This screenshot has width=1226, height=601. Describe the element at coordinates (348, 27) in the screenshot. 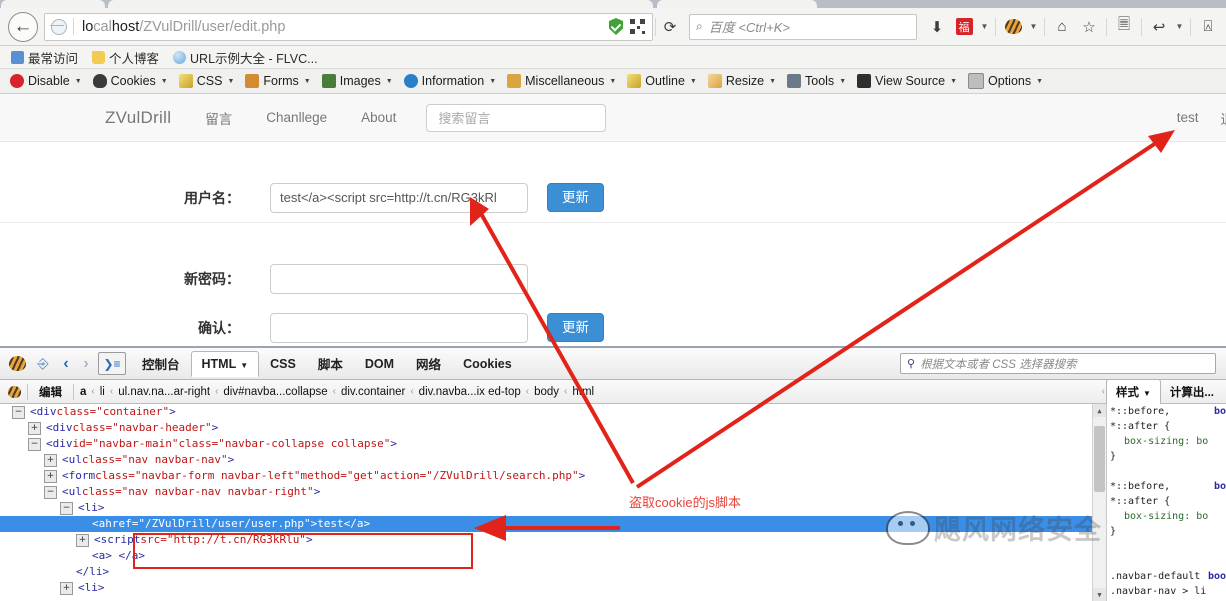

I see `url-bar: localhost/ZVulDrill/user/edit.php` at that location.